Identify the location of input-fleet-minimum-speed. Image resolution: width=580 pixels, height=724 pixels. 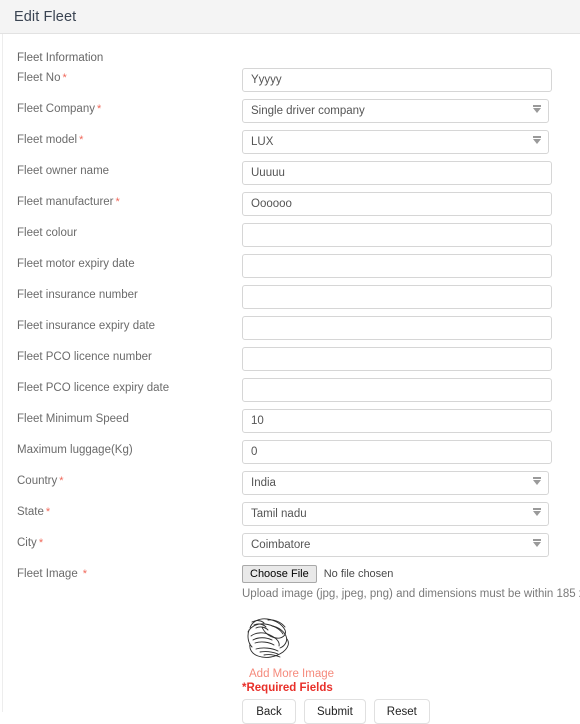
(397, 421).